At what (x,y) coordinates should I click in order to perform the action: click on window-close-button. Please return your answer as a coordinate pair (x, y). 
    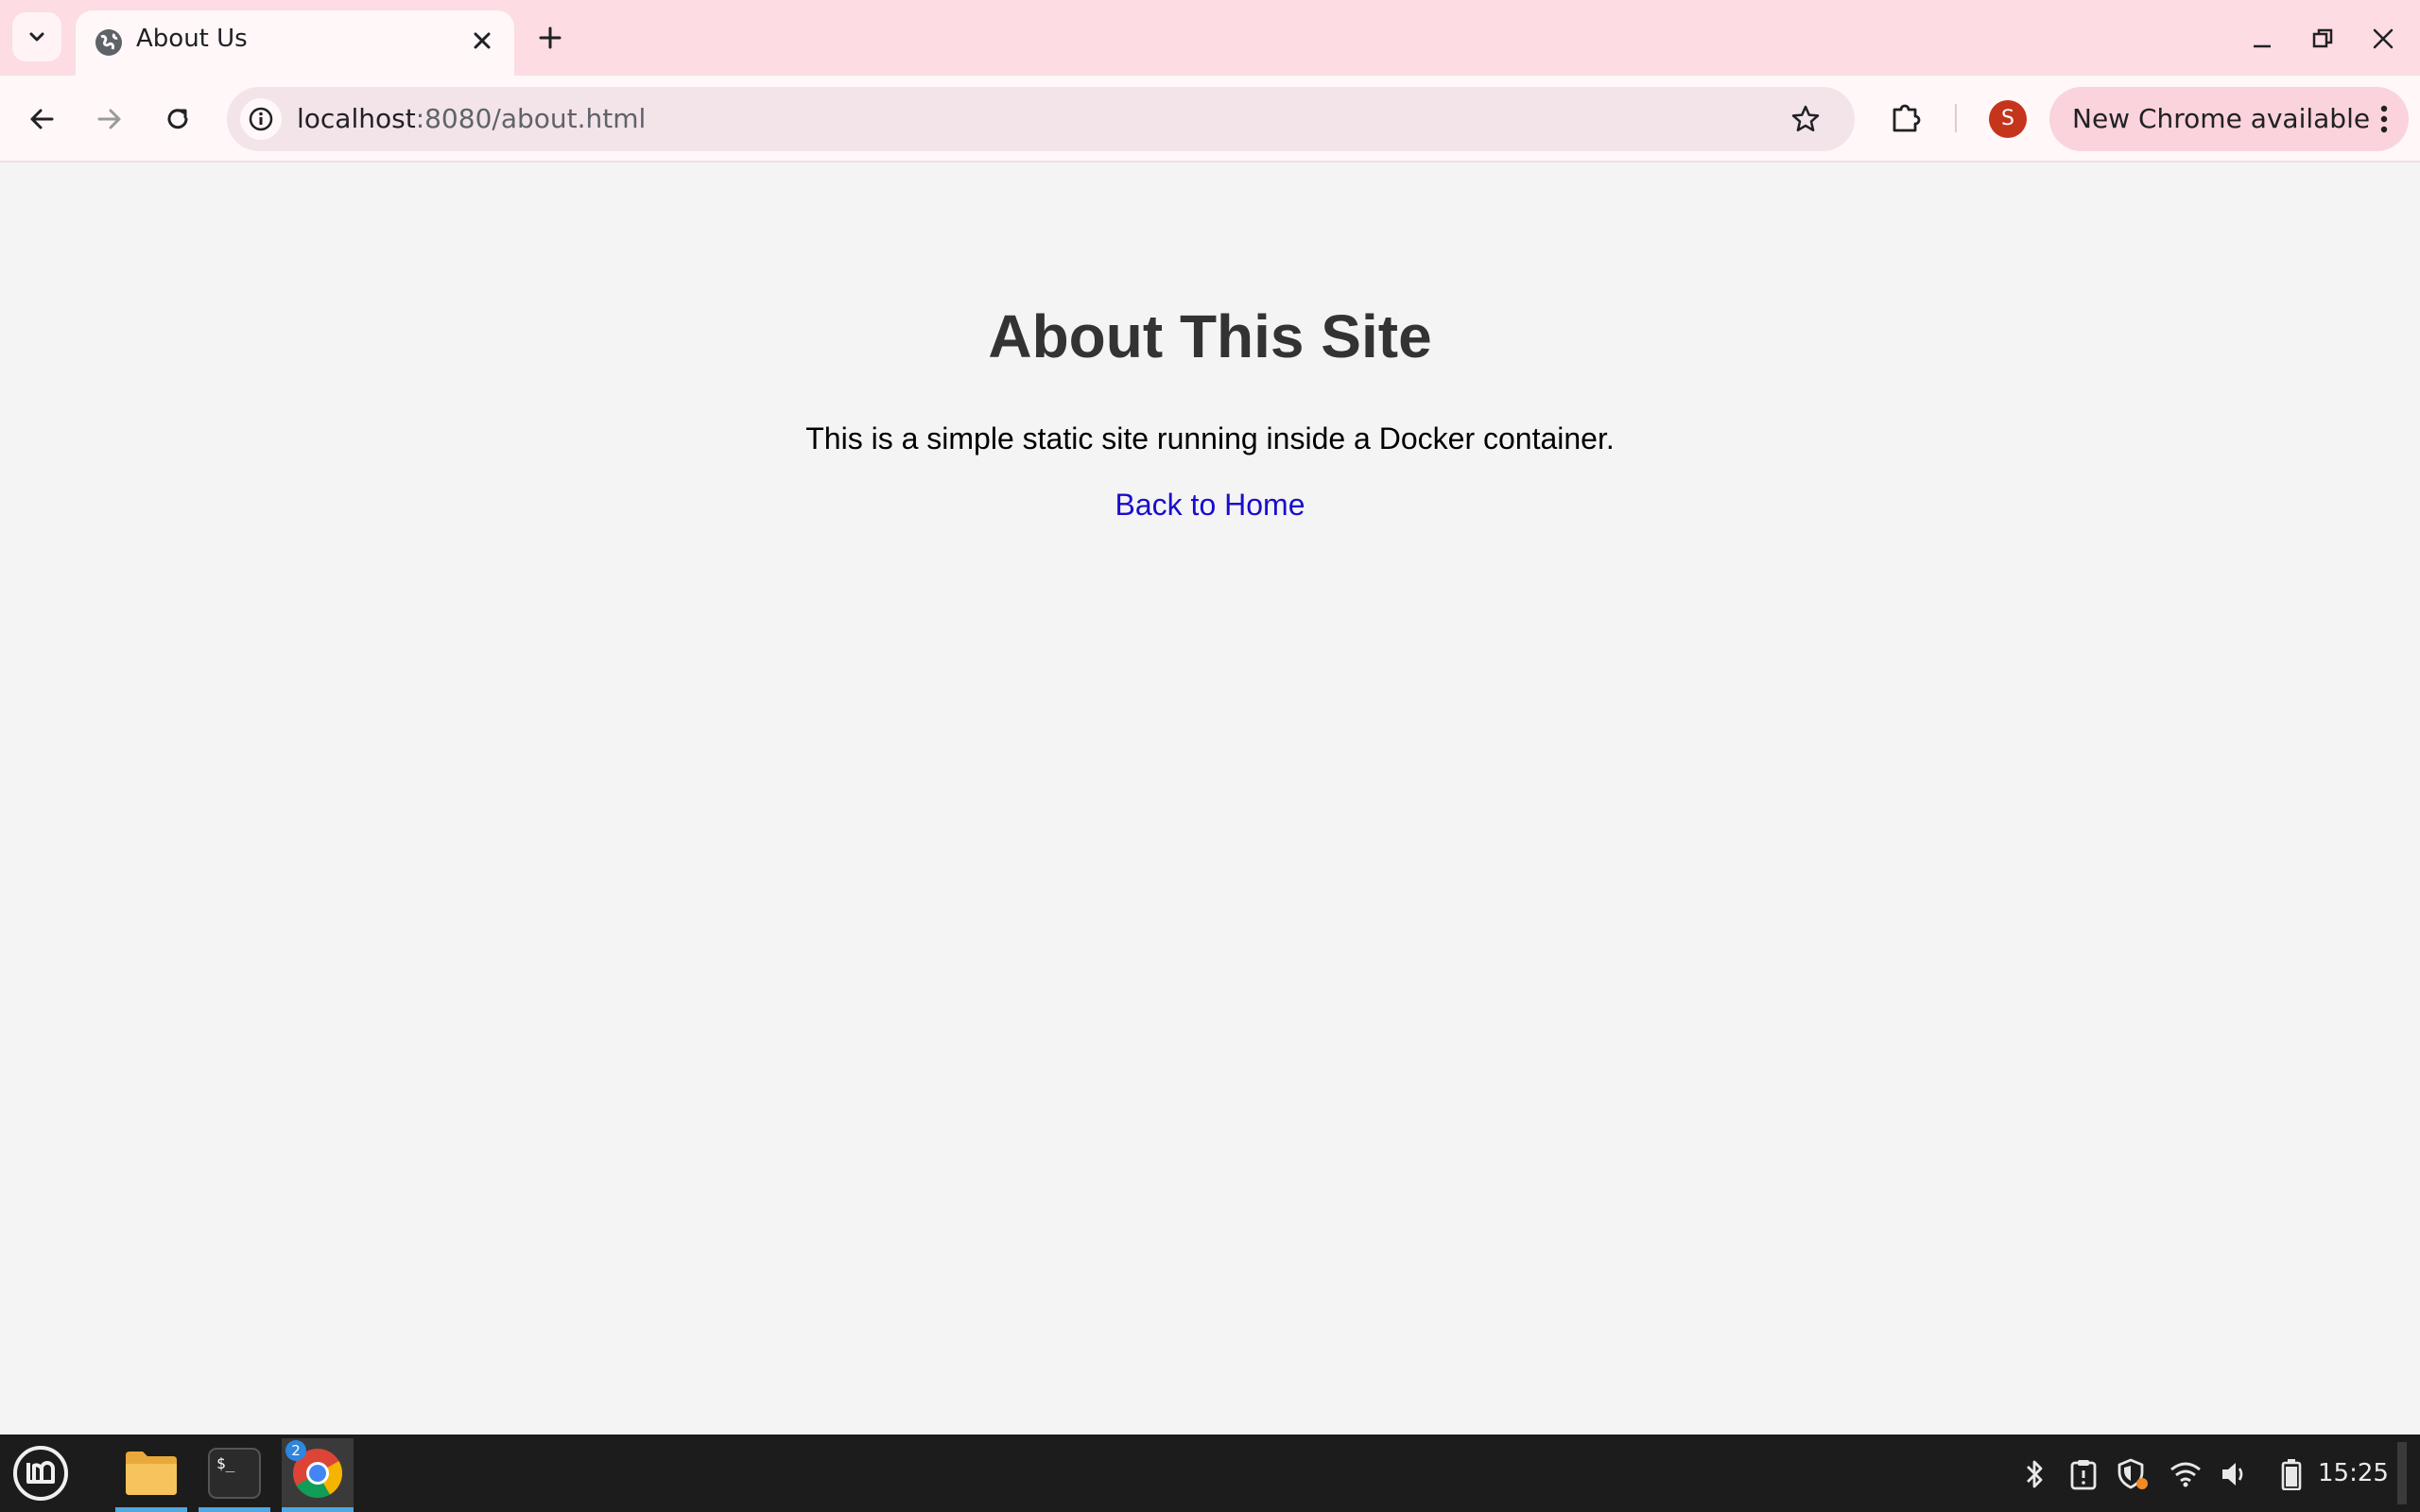
    Looking at the image, I should click on (2383, 39).